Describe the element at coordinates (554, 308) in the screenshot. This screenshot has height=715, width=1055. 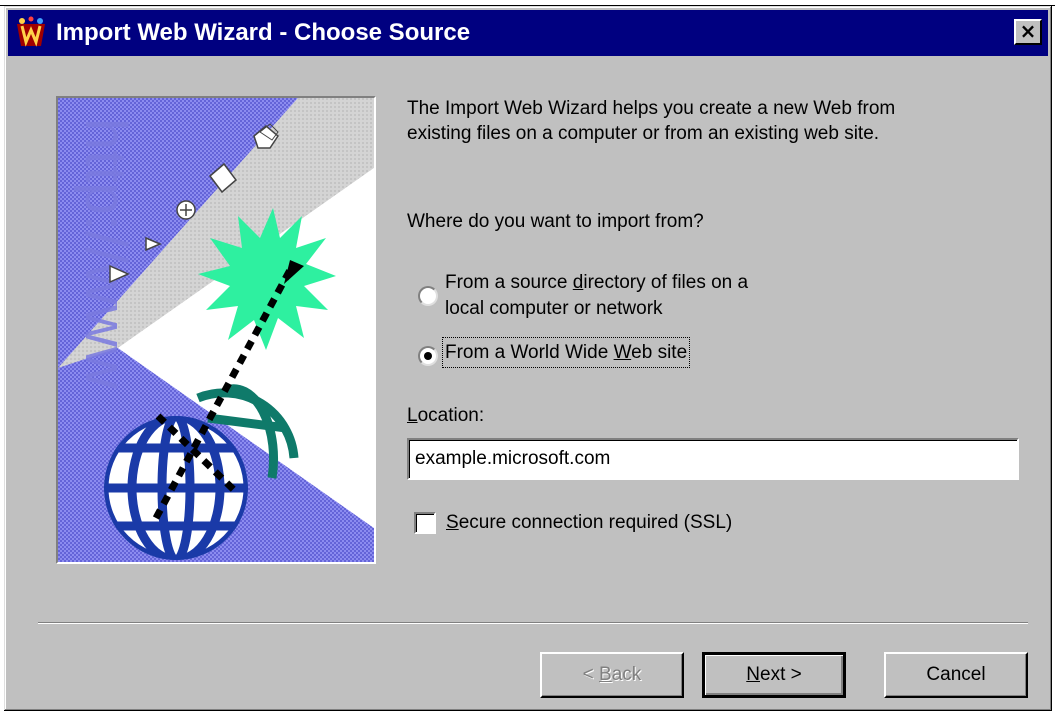
I see `radio-source-directory-label-line-2: local computer or network` at that location.